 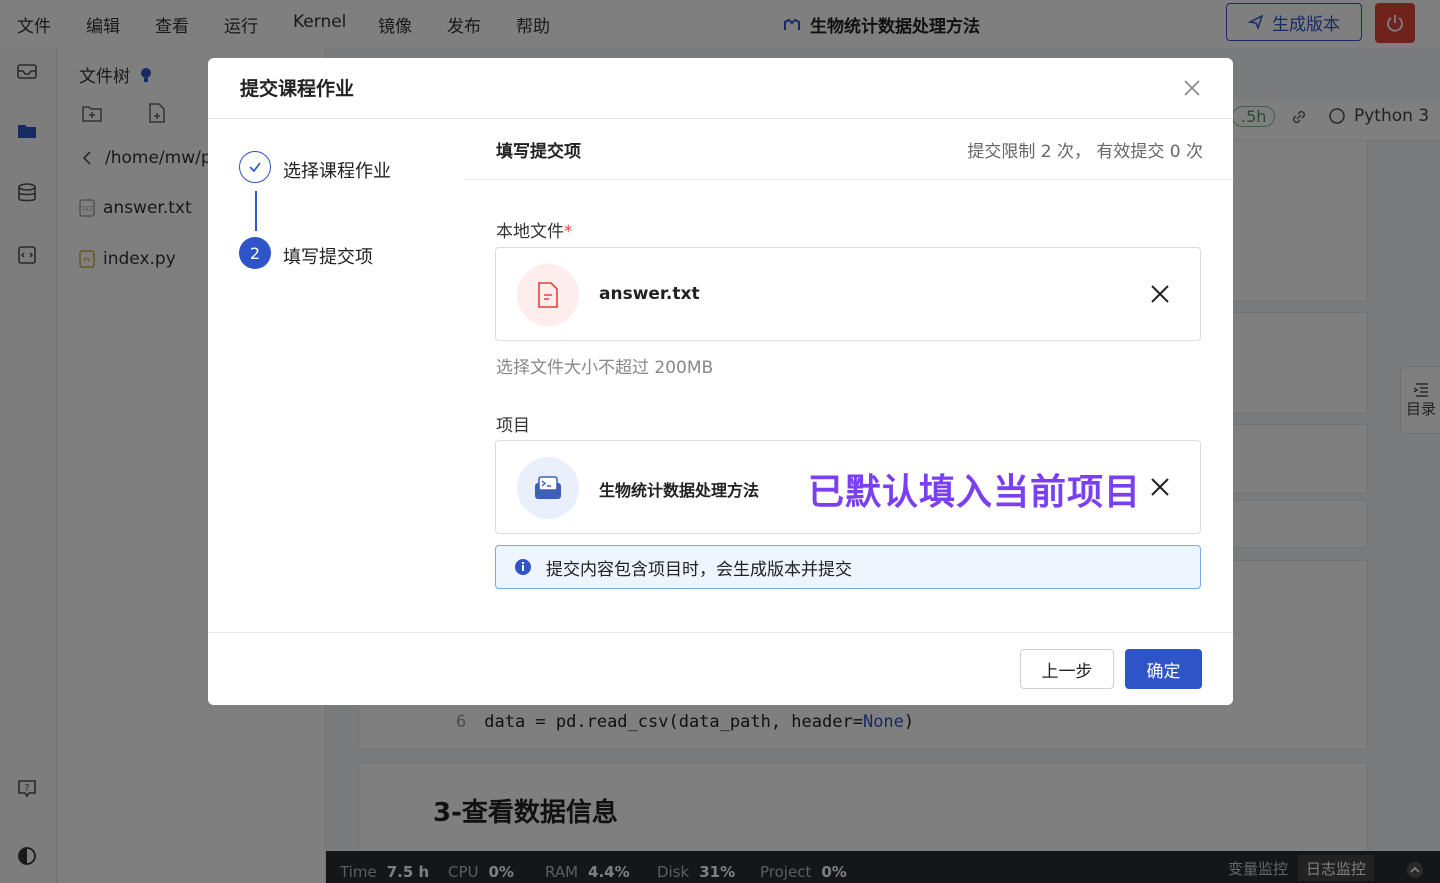 I want to click on remove-file-icon, so click(x=1160, y=294).